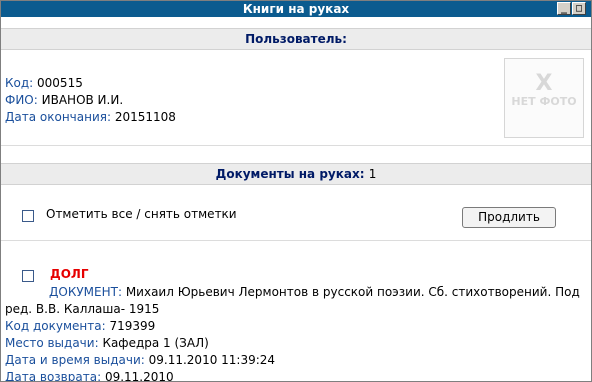 The height and width of the screenshot is (382, 592). I want to click on user-code-label: Код:, so click(19, 83).